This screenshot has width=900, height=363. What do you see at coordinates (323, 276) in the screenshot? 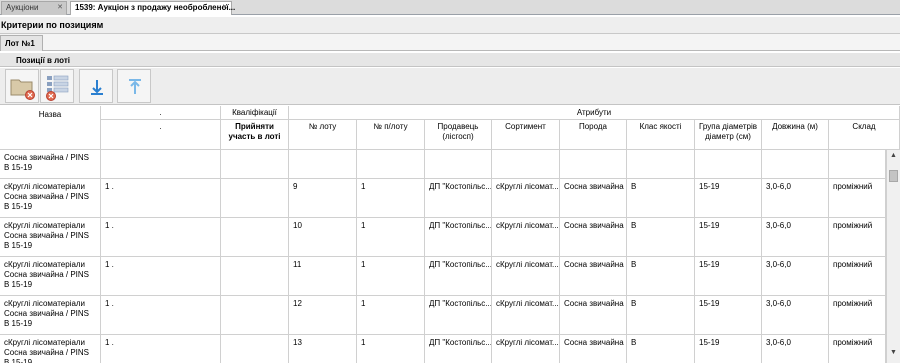
I see `cell-lot-no: 11` at bounding box center [323, 276].